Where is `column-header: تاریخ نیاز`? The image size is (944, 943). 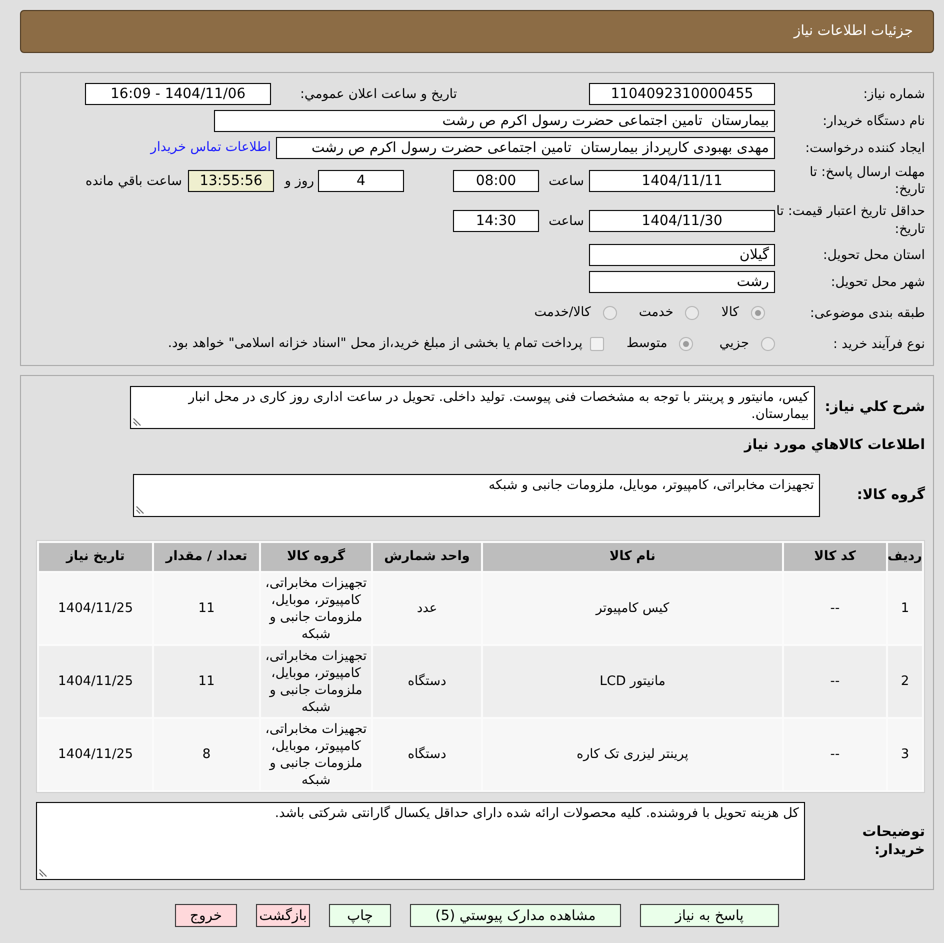
column-header: تاریخ نیاز is located at coordinates (95, 557).